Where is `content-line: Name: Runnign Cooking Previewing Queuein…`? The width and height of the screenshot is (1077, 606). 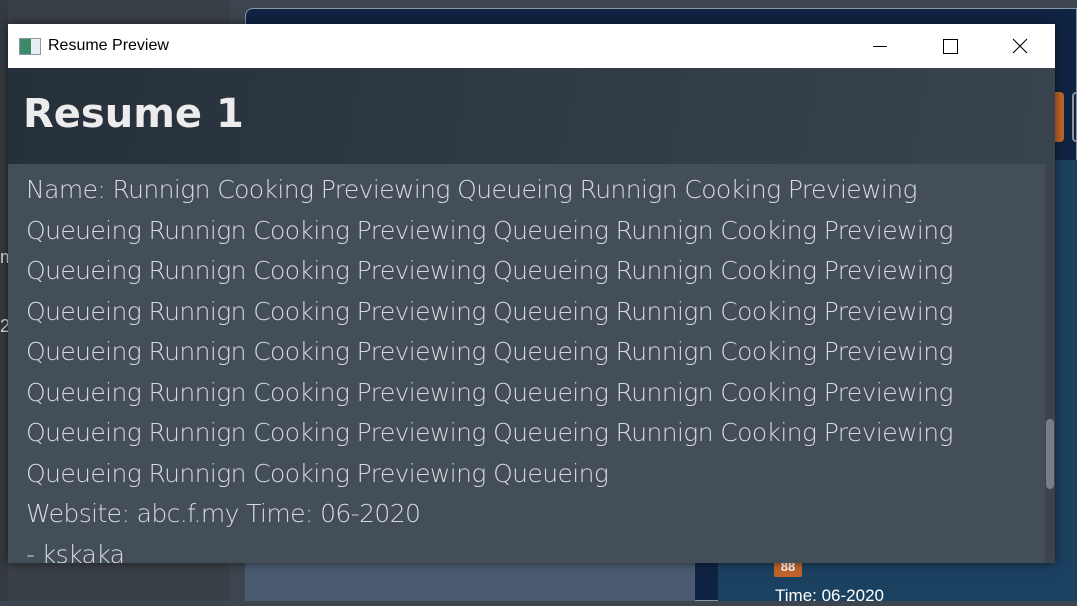 content-line: Name: Runnign Cooking Previewing Queuein… is located at coordinates (472, 189).